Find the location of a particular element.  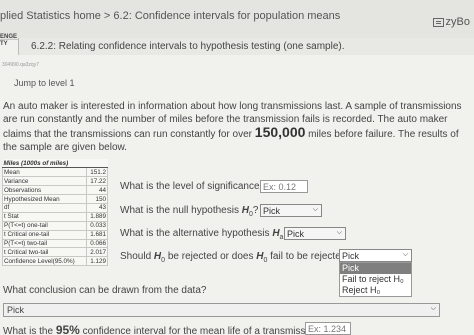

row-label: Hypothesized Mean is located at coordinates (44, 199).